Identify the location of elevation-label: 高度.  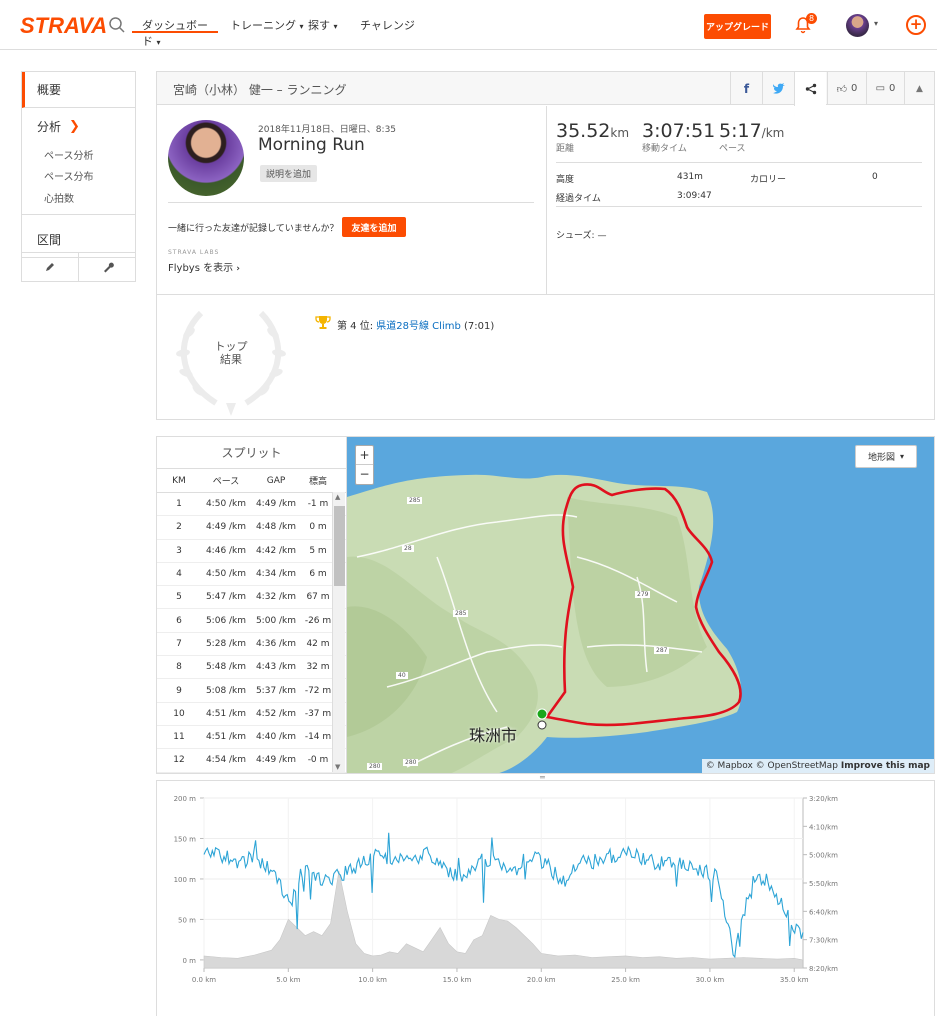
(565, 180).